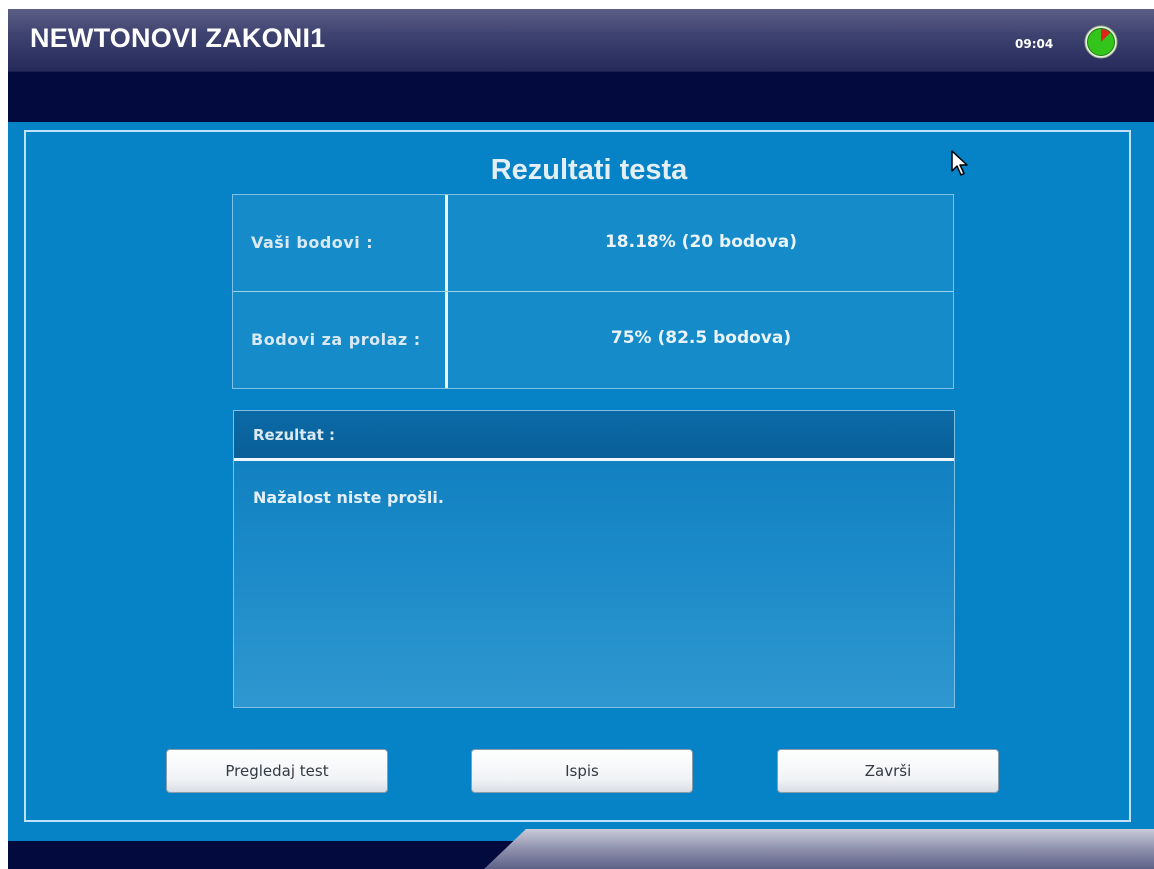  Describe the element at coordinates (336, 339) in the screenshot. I see `pass-points-label: Bodovi za prolaz :` at that location.